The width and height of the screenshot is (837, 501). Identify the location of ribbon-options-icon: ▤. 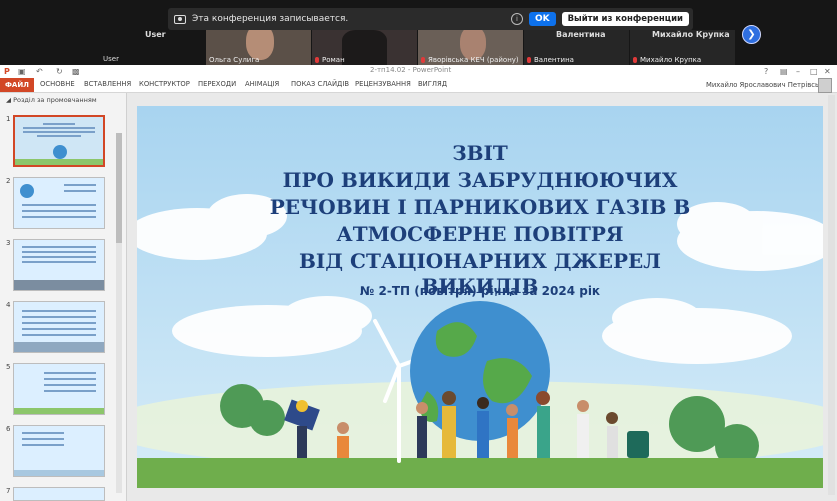
(784, 71).